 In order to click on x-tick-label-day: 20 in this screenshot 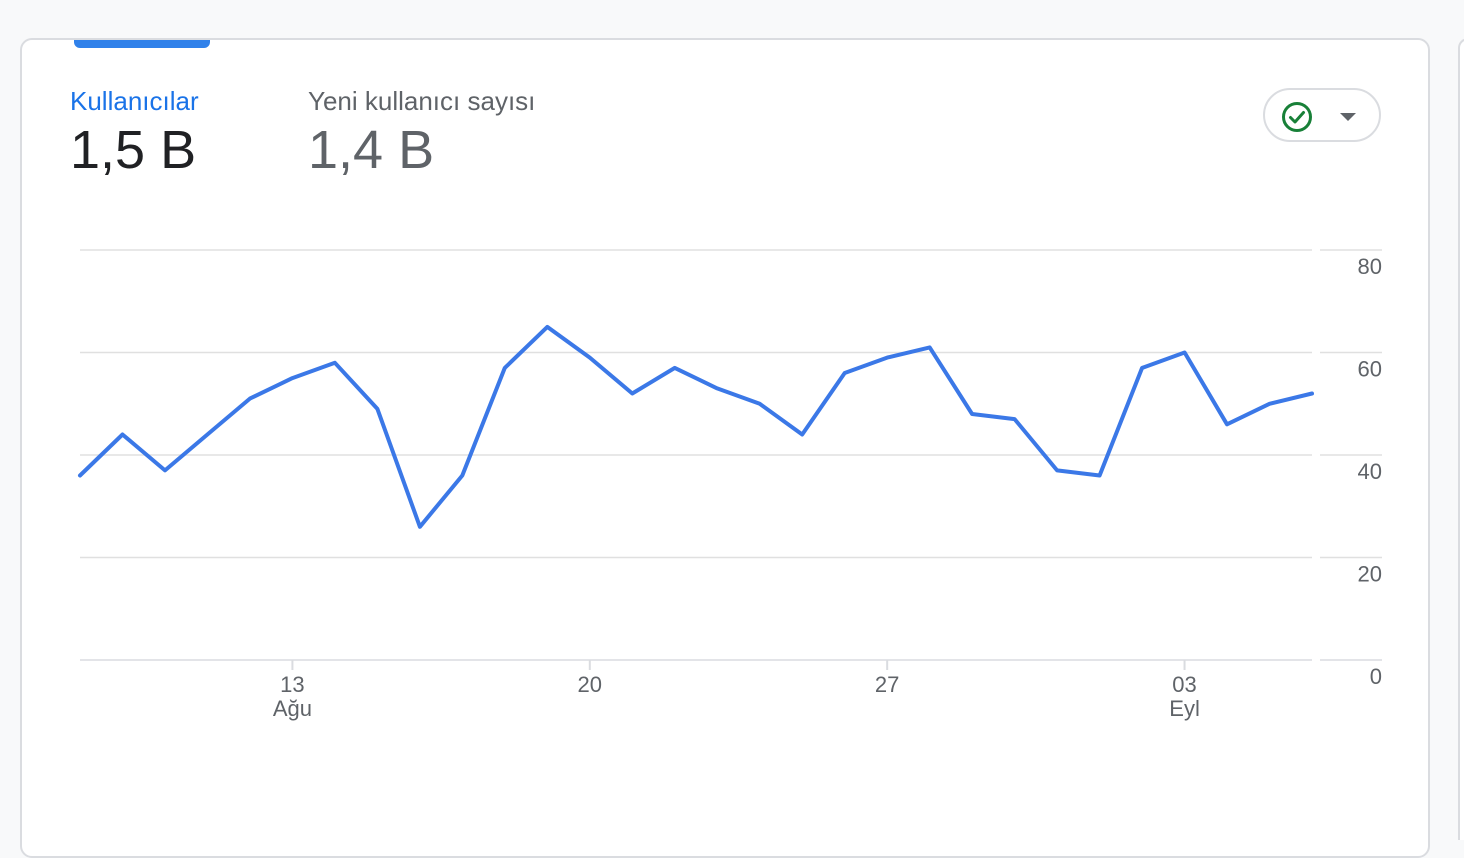, I will do `click(590, 684)`.